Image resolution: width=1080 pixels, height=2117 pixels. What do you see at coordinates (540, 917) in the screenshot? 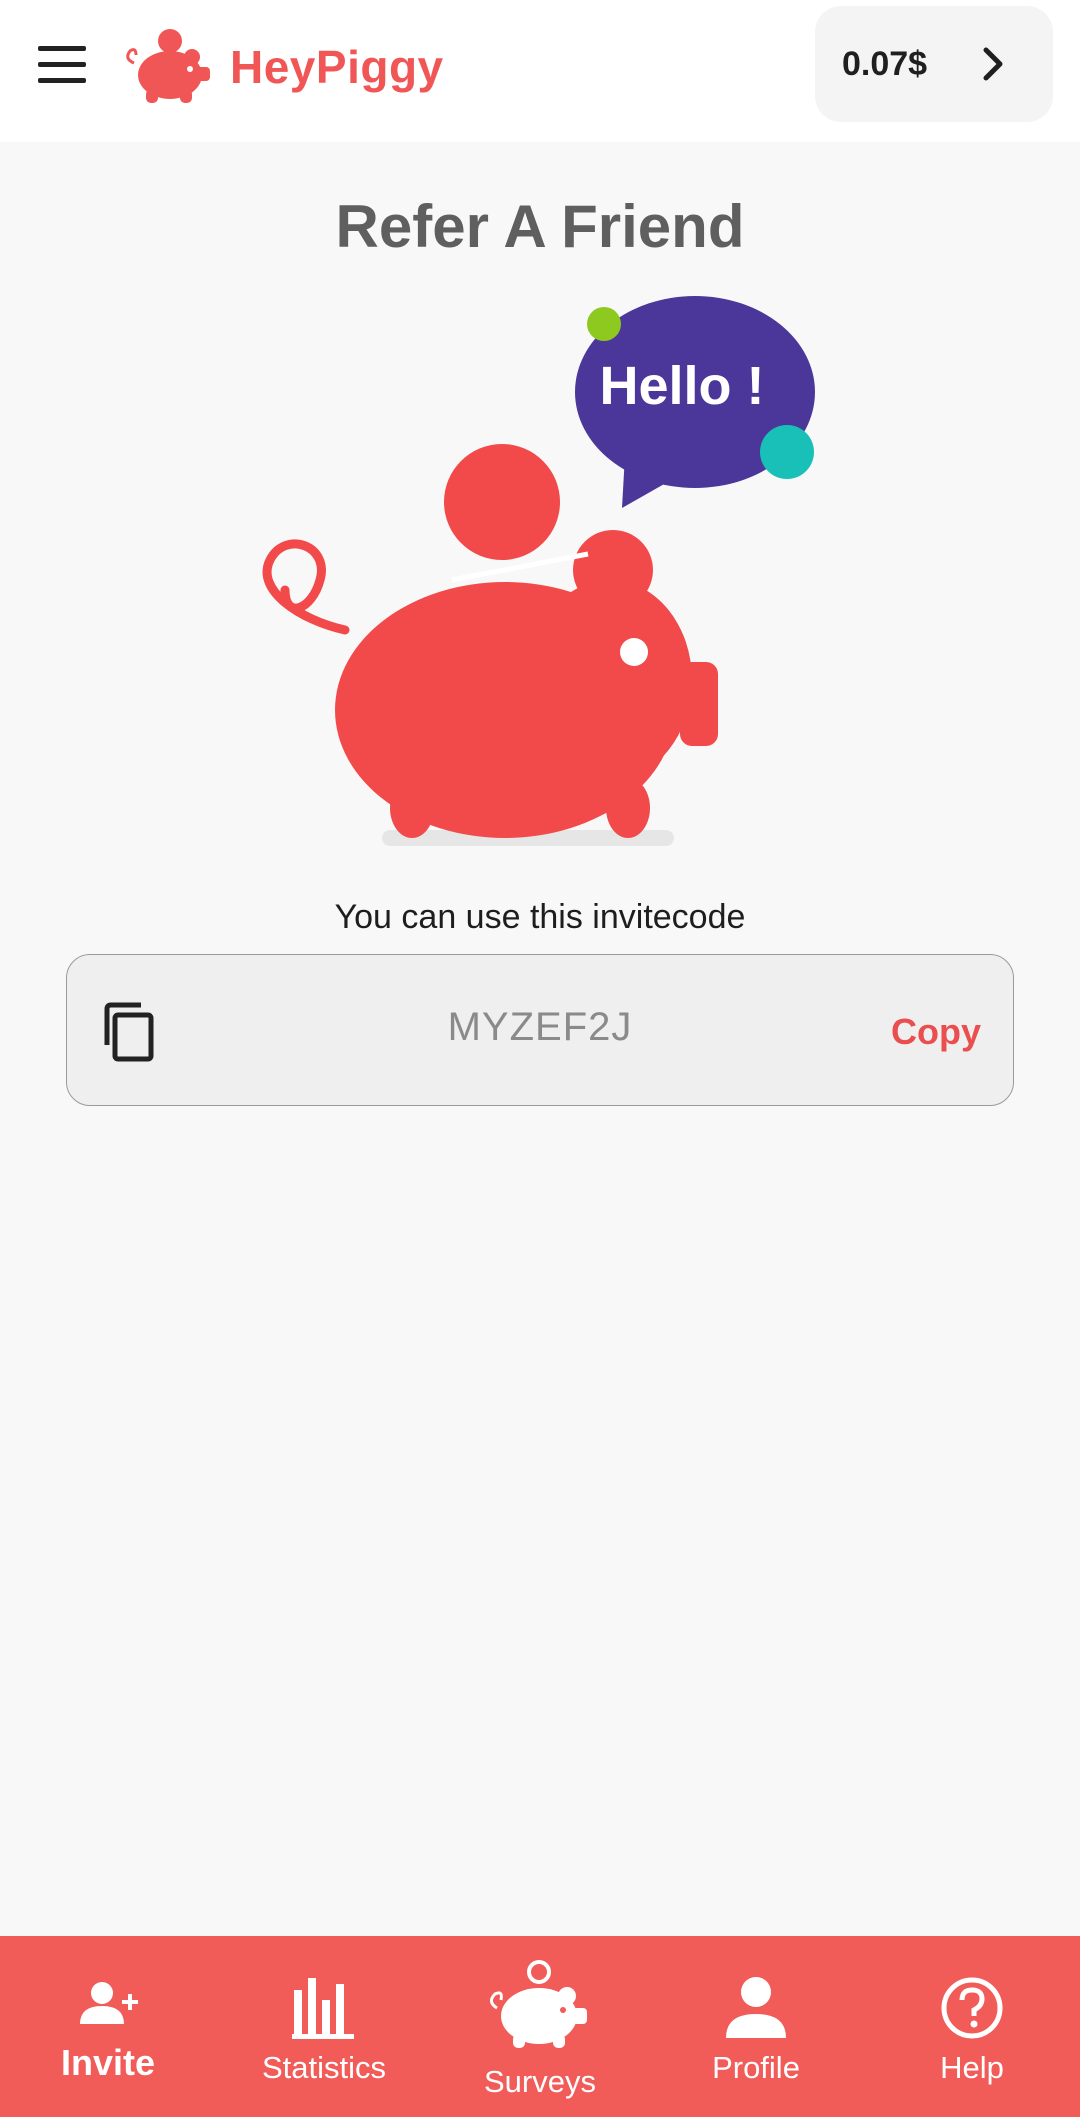
I see `invite-caption: You can use this invitecode` at bounding box center [540, 917].